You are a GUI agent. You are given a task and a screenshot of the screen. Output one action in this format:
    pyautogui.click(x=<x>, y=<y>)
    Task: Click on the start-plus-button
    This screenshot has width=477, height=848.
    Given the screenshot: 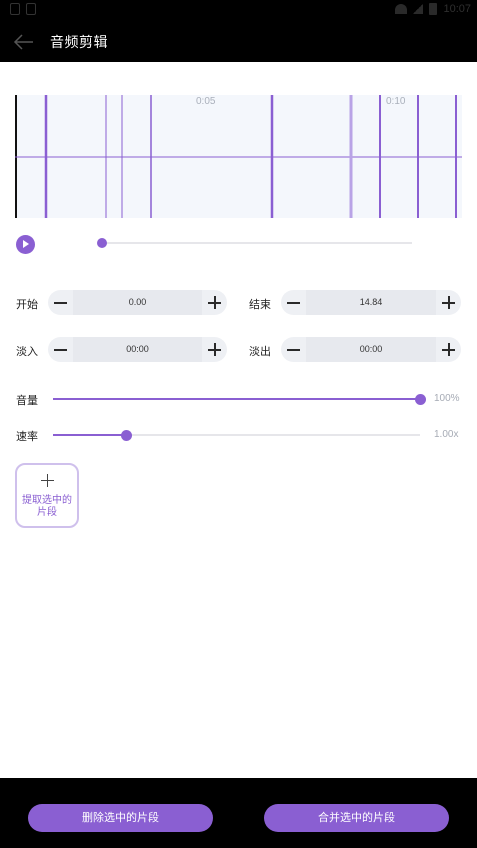 What is the action you would take?
    pyautogui.click(x=214, y=302)
    